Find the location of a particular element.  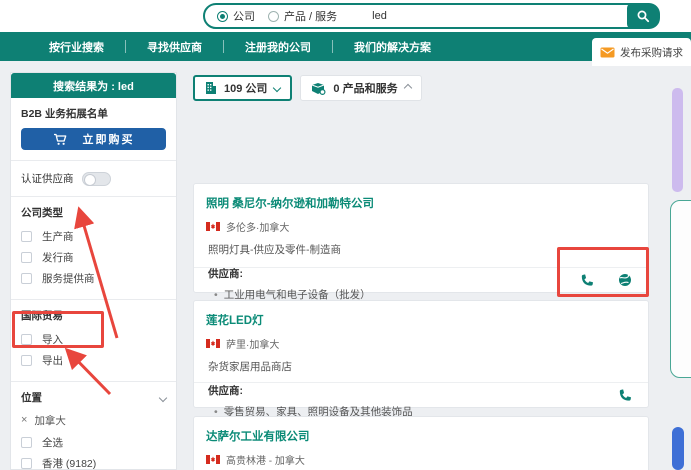

main-nav: 按行业搜索 寻找供应商 注册我的公司 我们的解决方案 is located at coordinates (345, 46).